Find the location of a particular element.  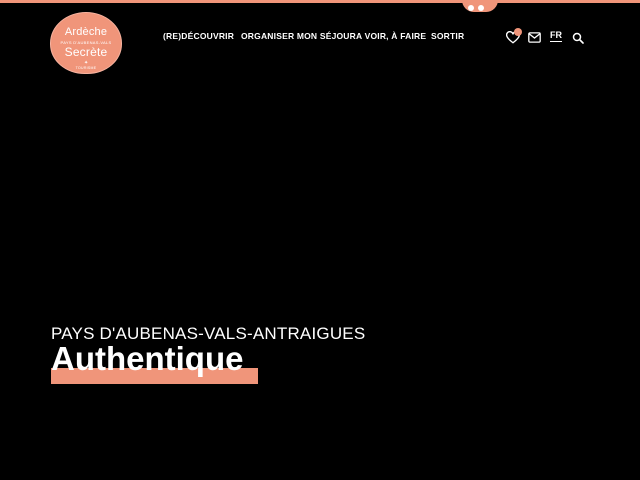

logo-footer: TOURISME is located at coordinates (86, 68).